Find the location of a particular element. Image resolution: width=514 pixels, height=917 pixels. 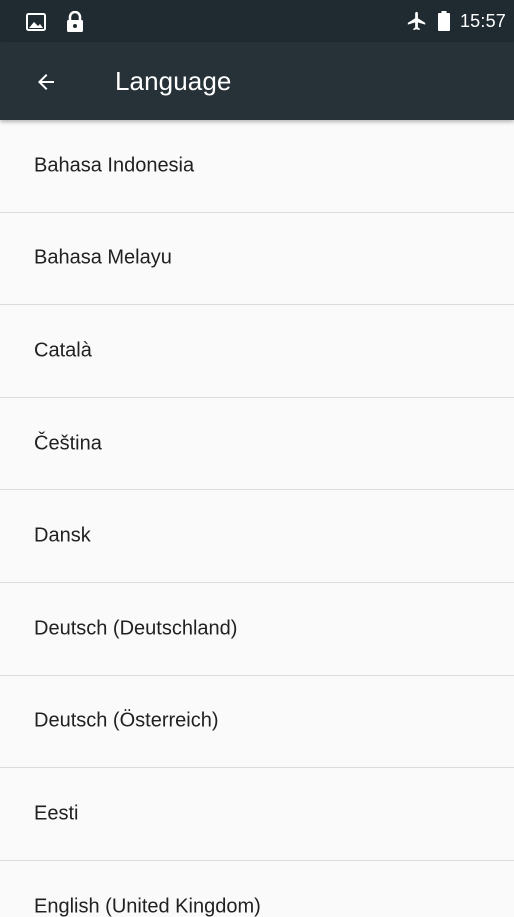

language-label: Čeština is located at coordinates (68, 443).